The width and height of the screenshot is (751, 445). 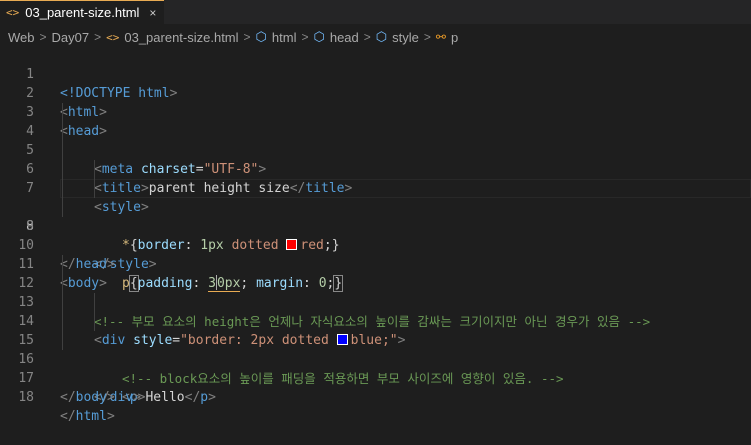 What do you see at coordinates (375, 93) in the screenshot?
I see `code-line: 3 <head>` at bounding box center [375, 93].